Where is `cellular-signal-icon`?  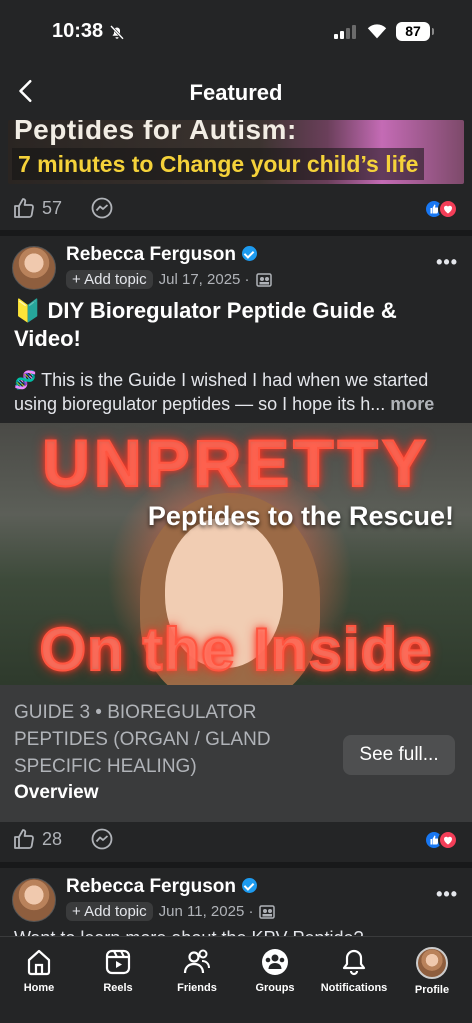 cellular-signal-icon is located at coordinates (345, 31).